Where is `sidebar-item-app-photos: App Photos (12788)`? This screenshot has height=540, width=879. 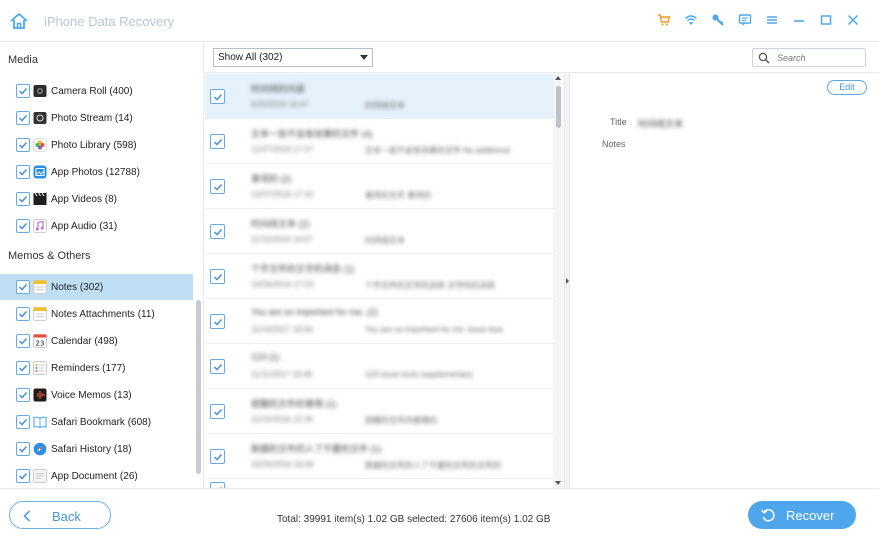
sidebar-item-app-photos: App Photos (12788) is located at coordinates (96, 172).